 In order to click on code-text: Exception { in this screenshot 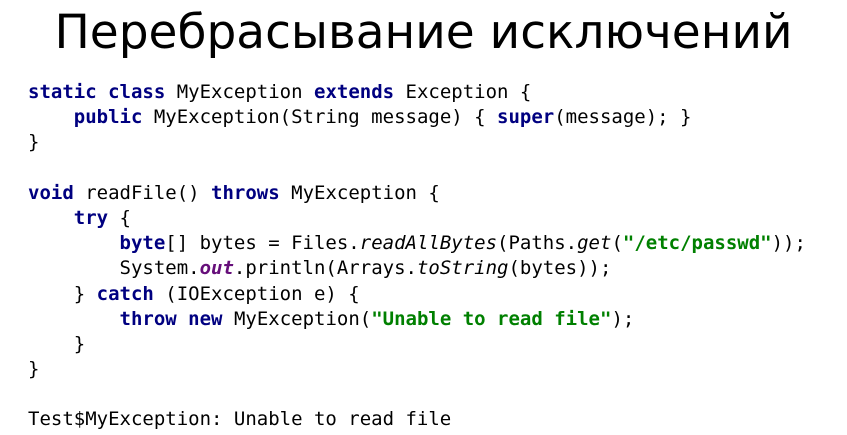, I will do `click(463, 92)`.